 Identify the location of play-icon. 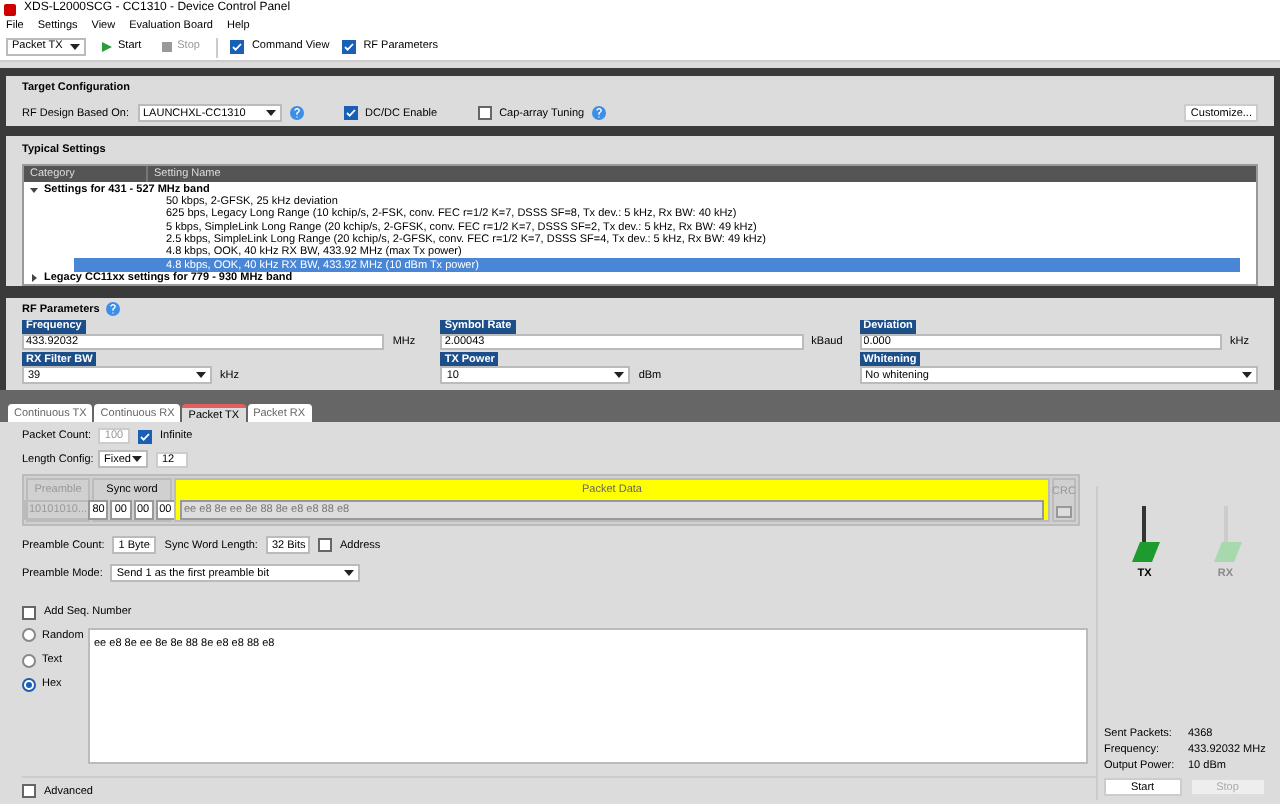
(107, 47).